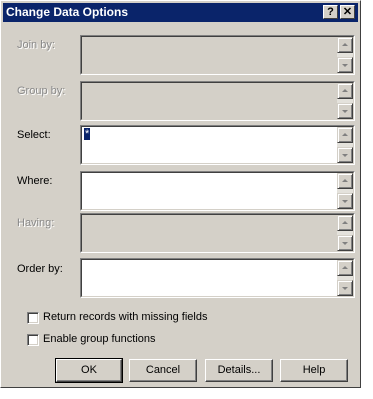 This screenshot has height=399, width=373. What do you see at coordinates (67, 12) in the screenshot?
I see `window-title: Change Data Options` at bounding box center [67, 12].